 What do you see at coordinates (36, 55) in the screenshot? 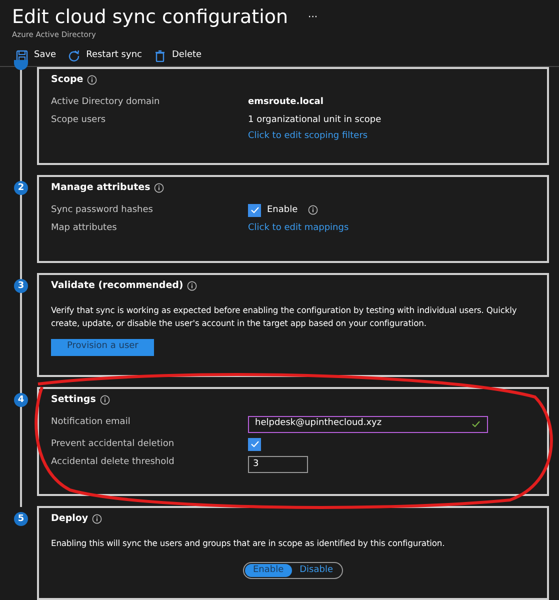
I see `toolbar-button: Save` at bounding box center [36, 55].